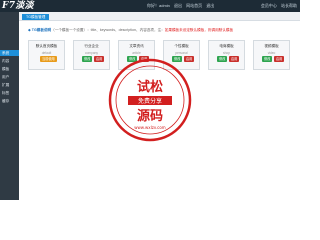 This screenshot has width=320, height=240. I want to click on sub-tab-bar: TG模板管理, so click(159, 16).